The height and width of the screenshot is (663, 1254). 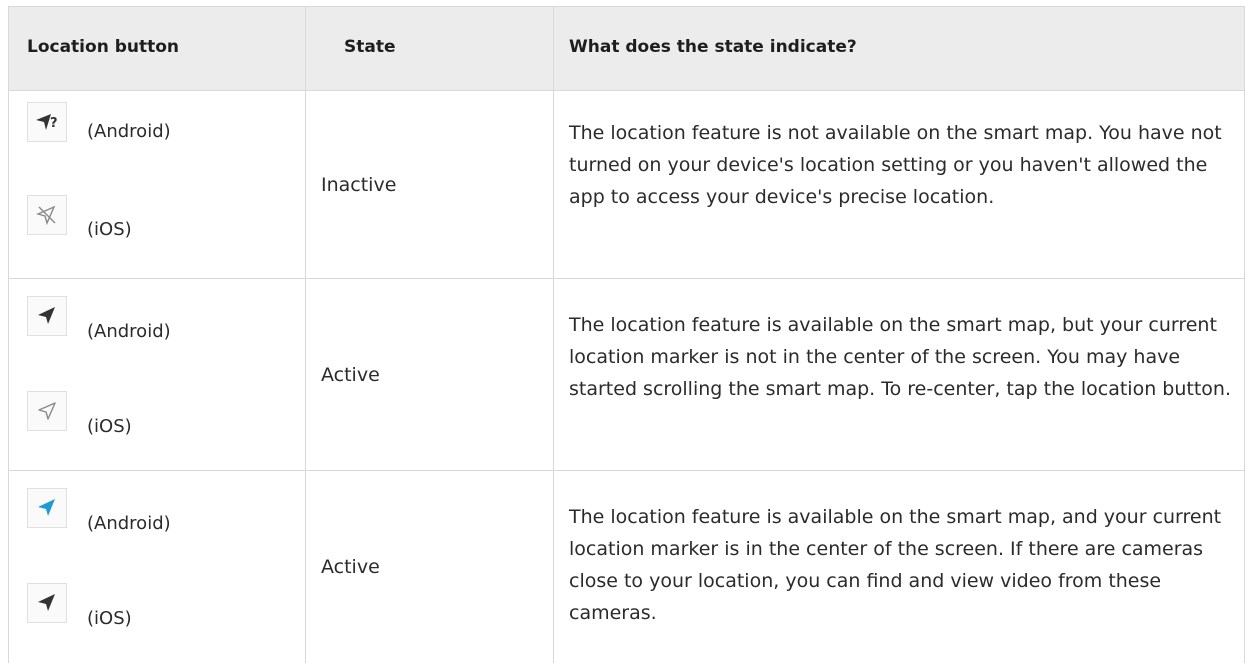 What do you see at coordinates (103, 47) in the screenshot?
I see `header-location-button: Location button` at bounding box center [103, 47].